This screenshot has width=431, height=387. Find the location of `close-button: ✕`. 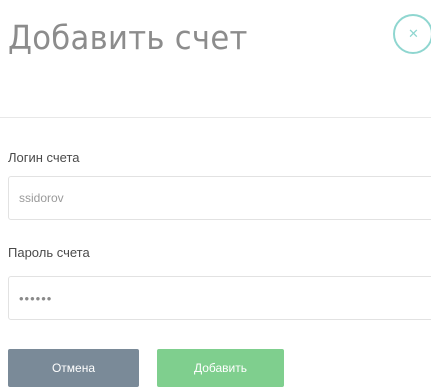

close-button: ✕ is located at coordinates (412, 34).